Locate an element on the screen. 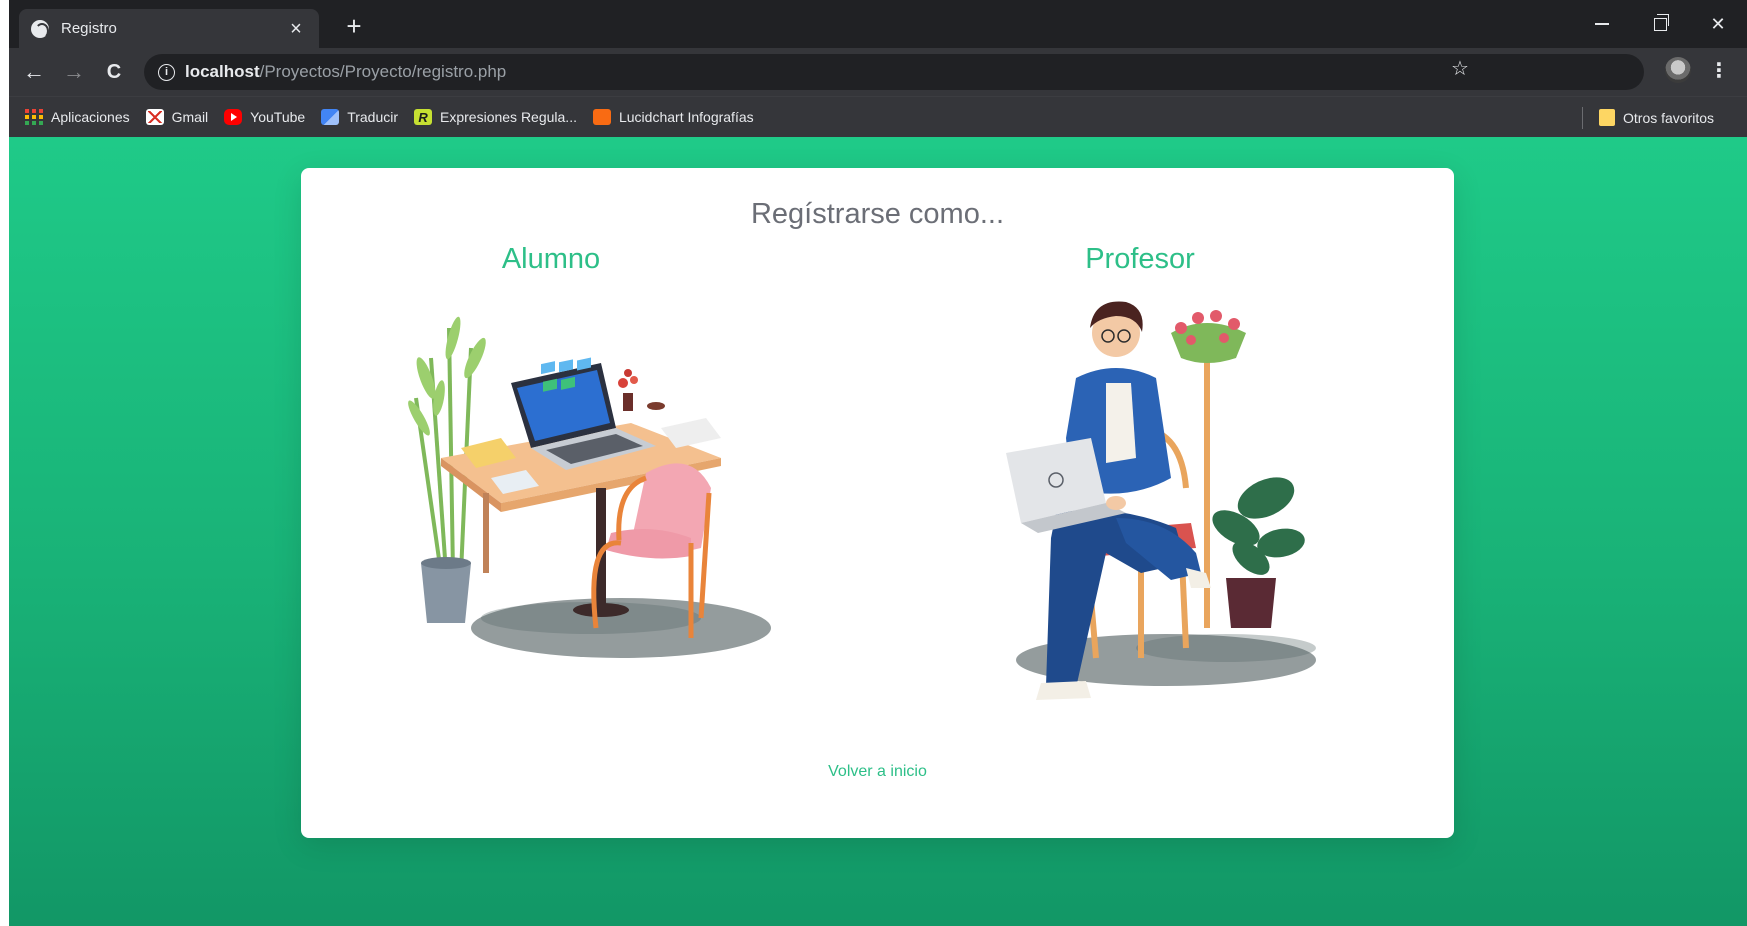 The image size is (1747, 926). bookmark-traducir: Traducir is located at coordinates (359, 117).